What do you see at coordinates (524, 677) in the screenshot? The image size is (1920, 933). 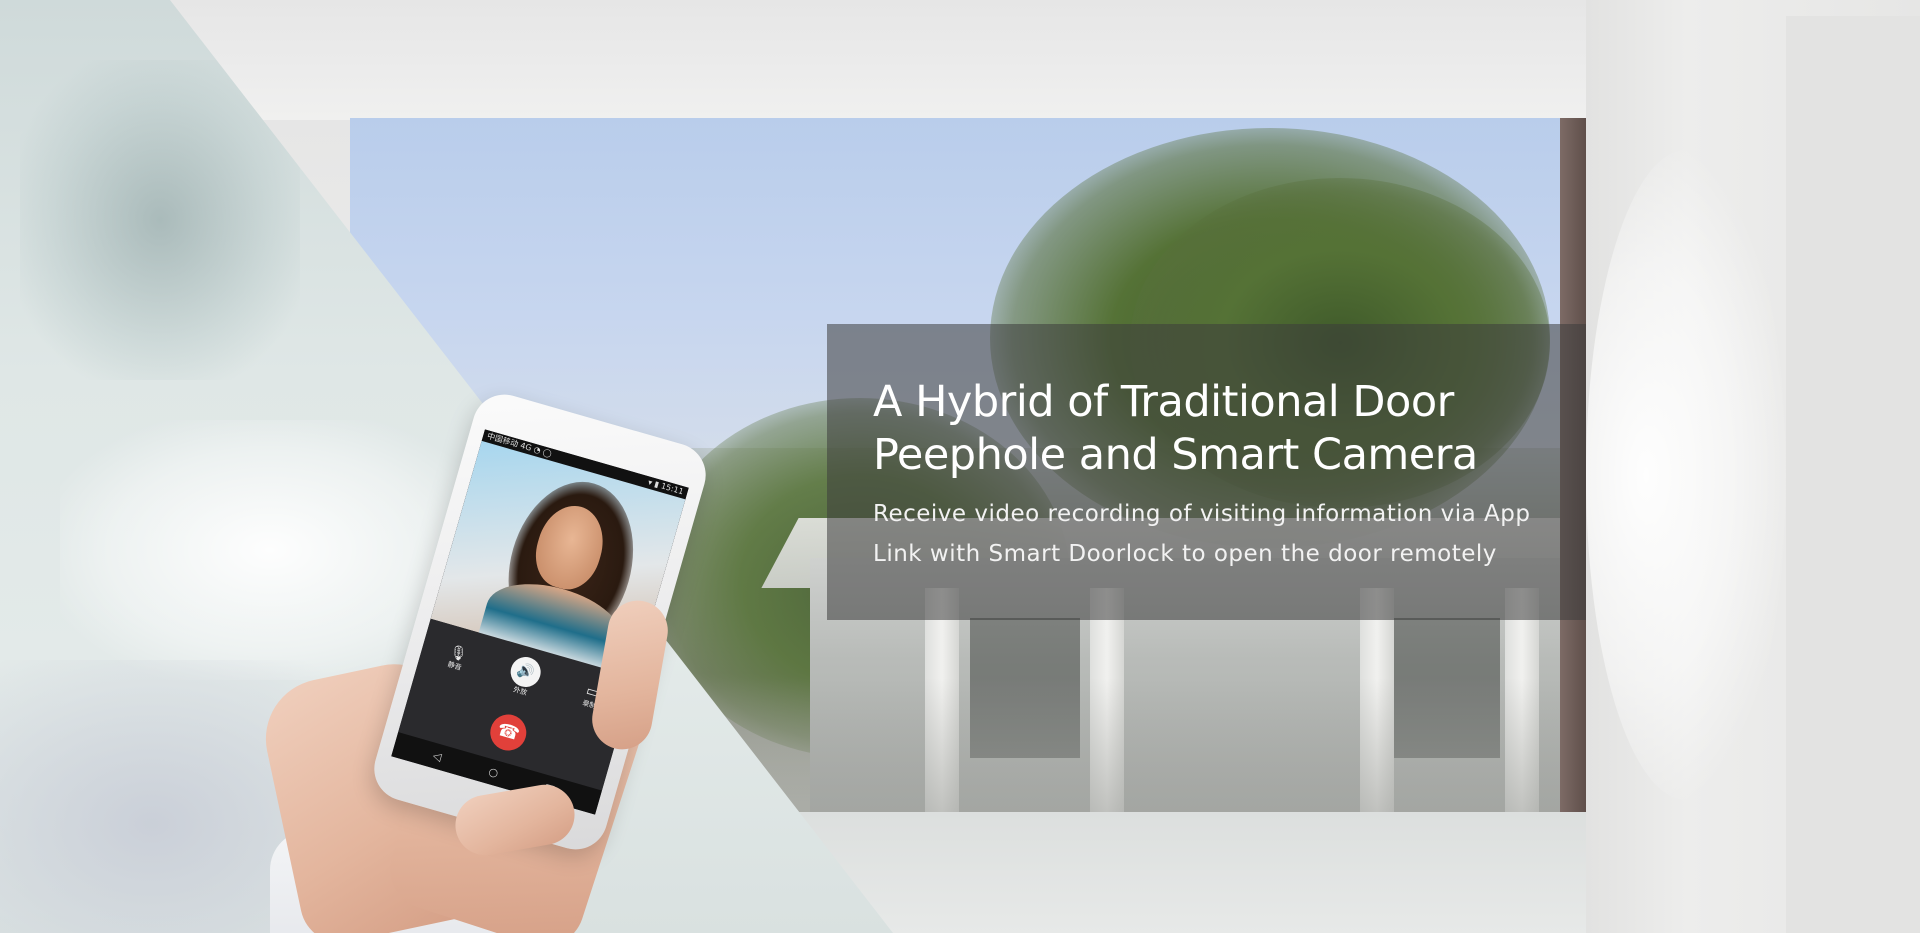 I see `speaker-button: 🔊 外放` at bounding box center [524, 677].